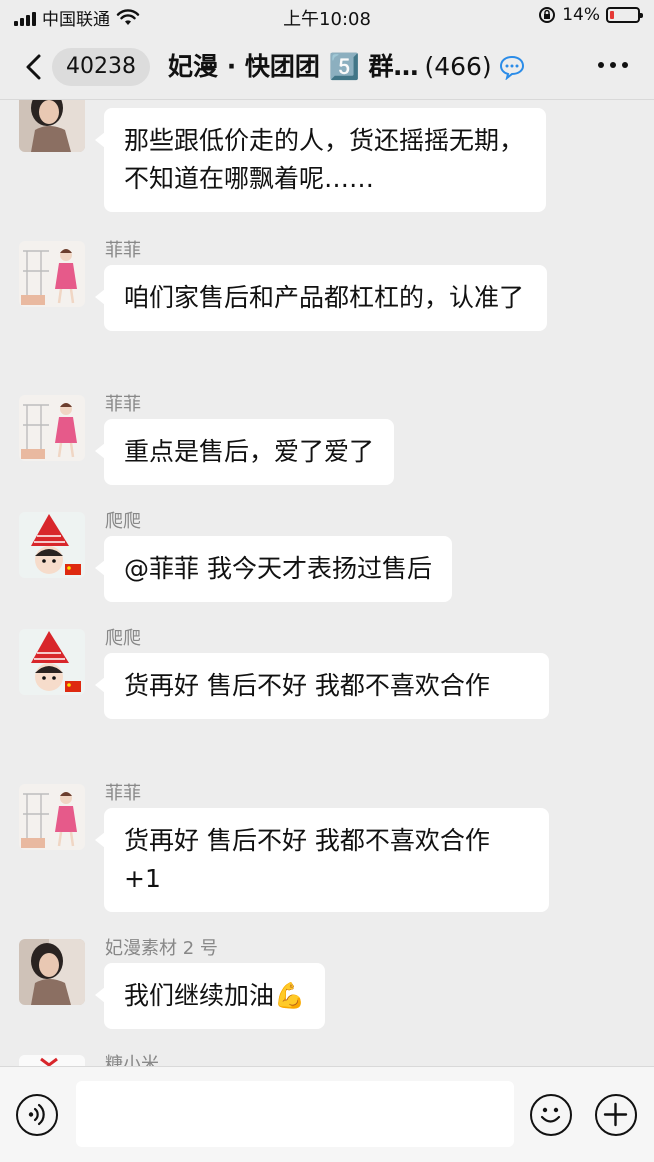  What do you see at coordinates (511, 67) in the screenshot?
I see `chat-bubble-icon` at bounding box center [511, 67].